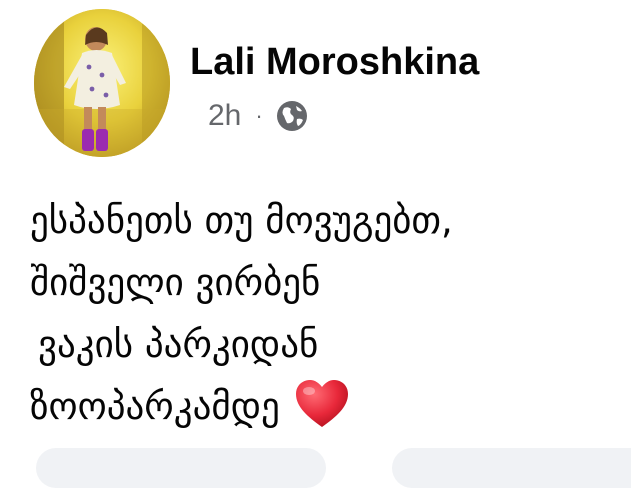 The height and width of the screenshot is (488, 631). I want to click on post-meta: 2h ·, so click(258, 116).